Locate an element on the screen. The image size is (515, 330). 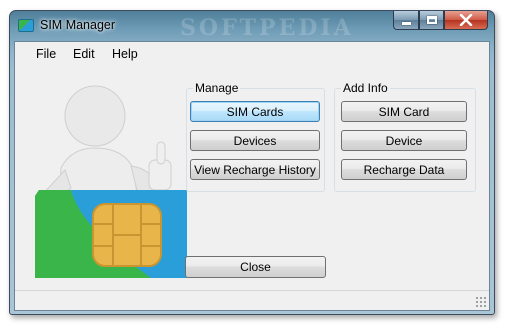
status-bar is located at coordinates (252, 300).